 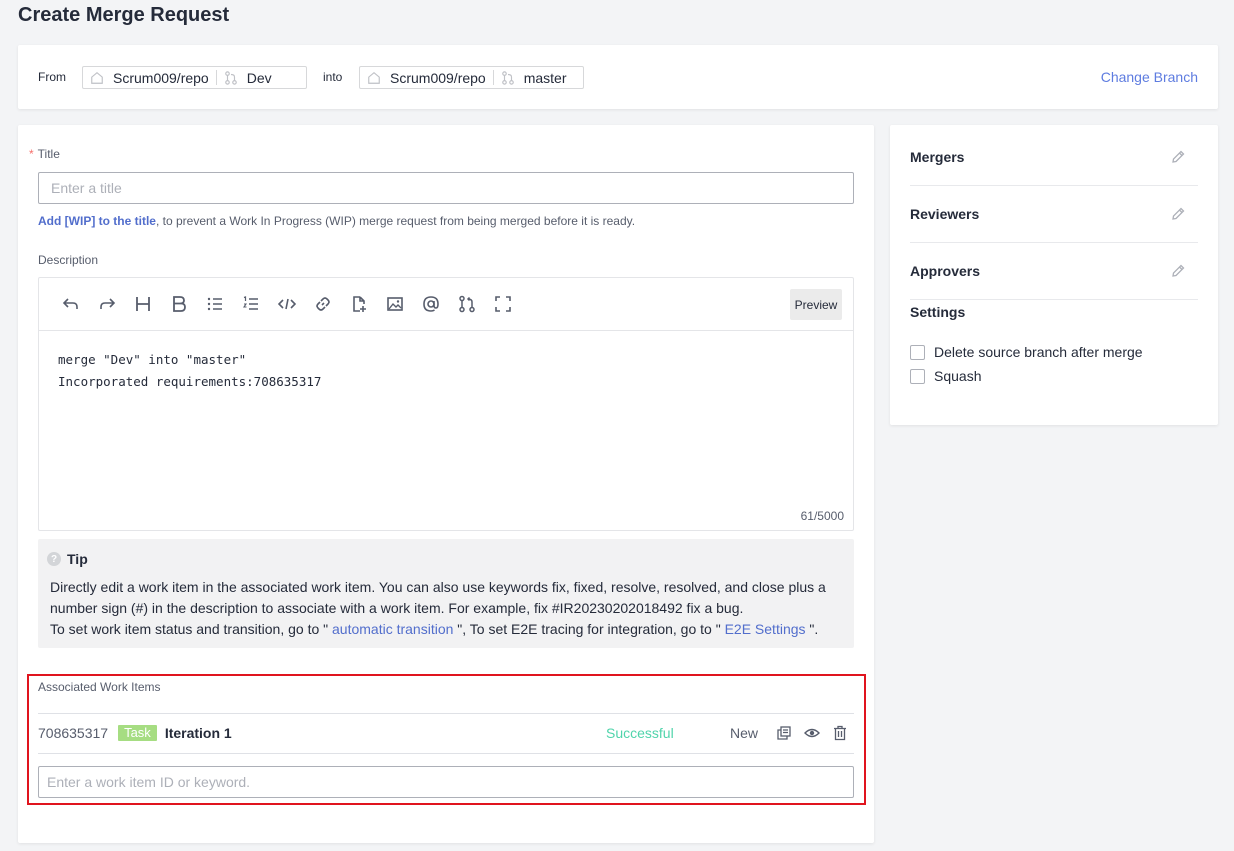 What do you see at coordinates (107, 304) in the screenshot?
I see `redo-icon` at bounding box center [107, 304].